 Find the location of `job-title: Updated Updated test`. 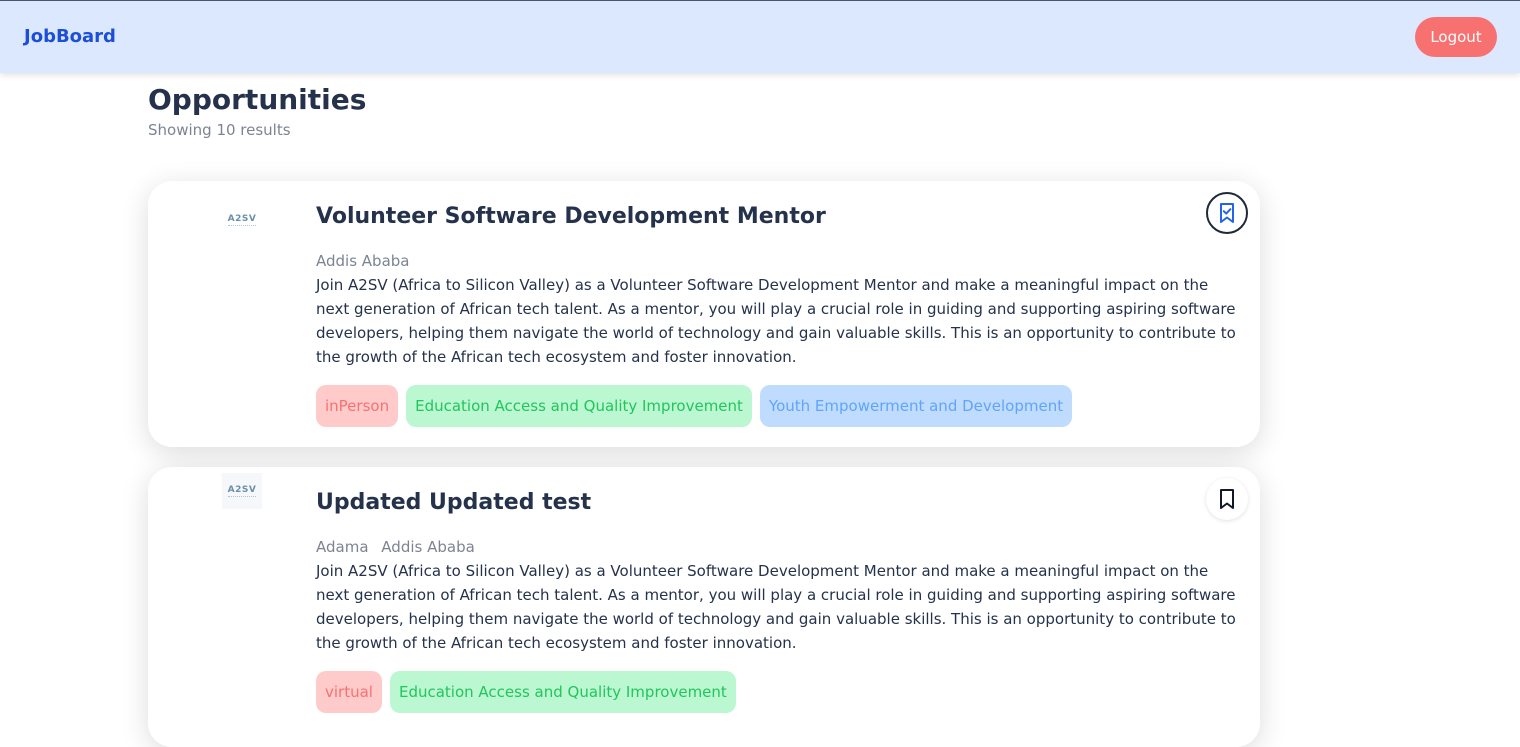

job-title: Updated Updated test is located at coordinates (453, 503).